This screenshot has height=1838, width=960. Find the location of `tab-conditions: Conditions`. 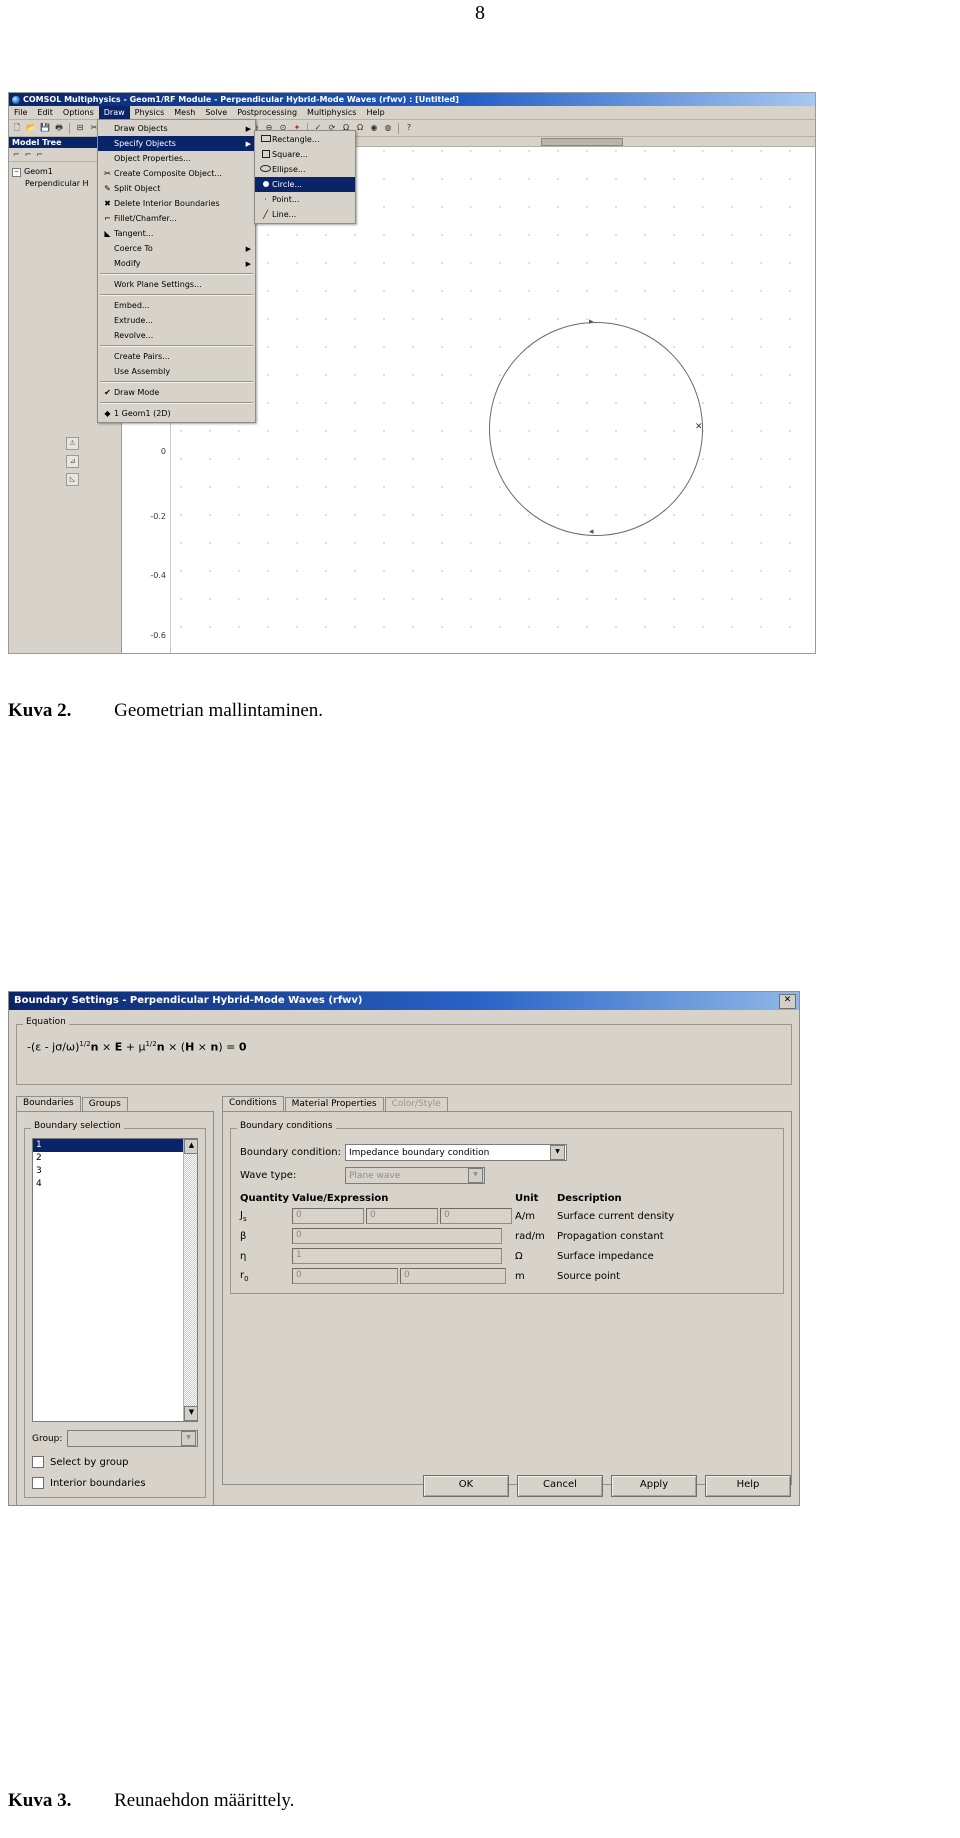

tab-conditions: Conditions is located at coordinates (253, 1103).